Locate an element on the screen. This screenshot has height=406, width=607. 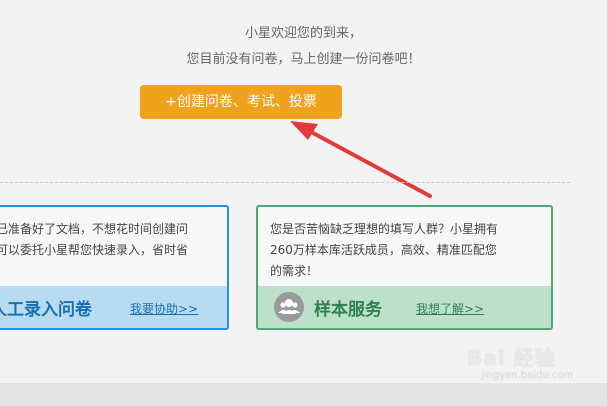
request-help-link: 我要协助>> is located at coordinates (164, 308).